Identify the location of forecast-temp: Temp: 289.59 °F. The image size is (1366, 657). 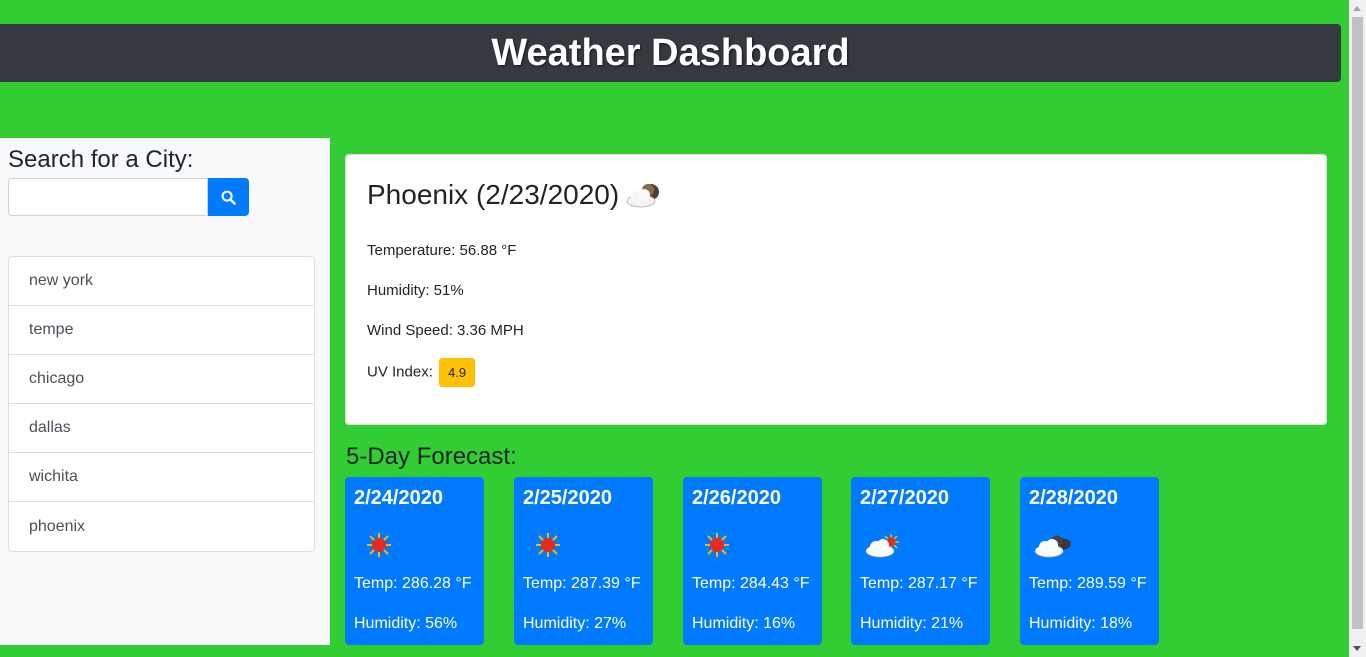
(1088, 583).